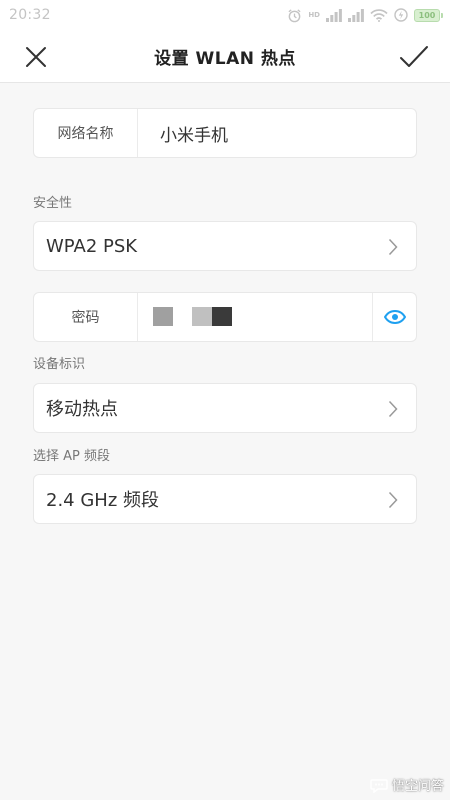  I want to click on title-bar: 设置 WLAN 热点, so click(225, 56).